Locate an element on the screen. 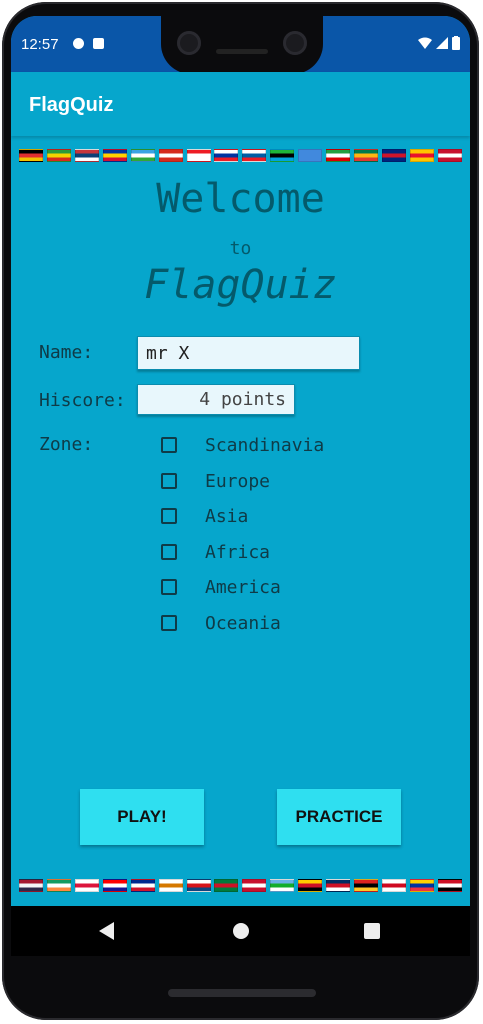 The width and height of the screenshot is (483, 1024). zone-option-label: Oceania is located at coordinates (243, 623).